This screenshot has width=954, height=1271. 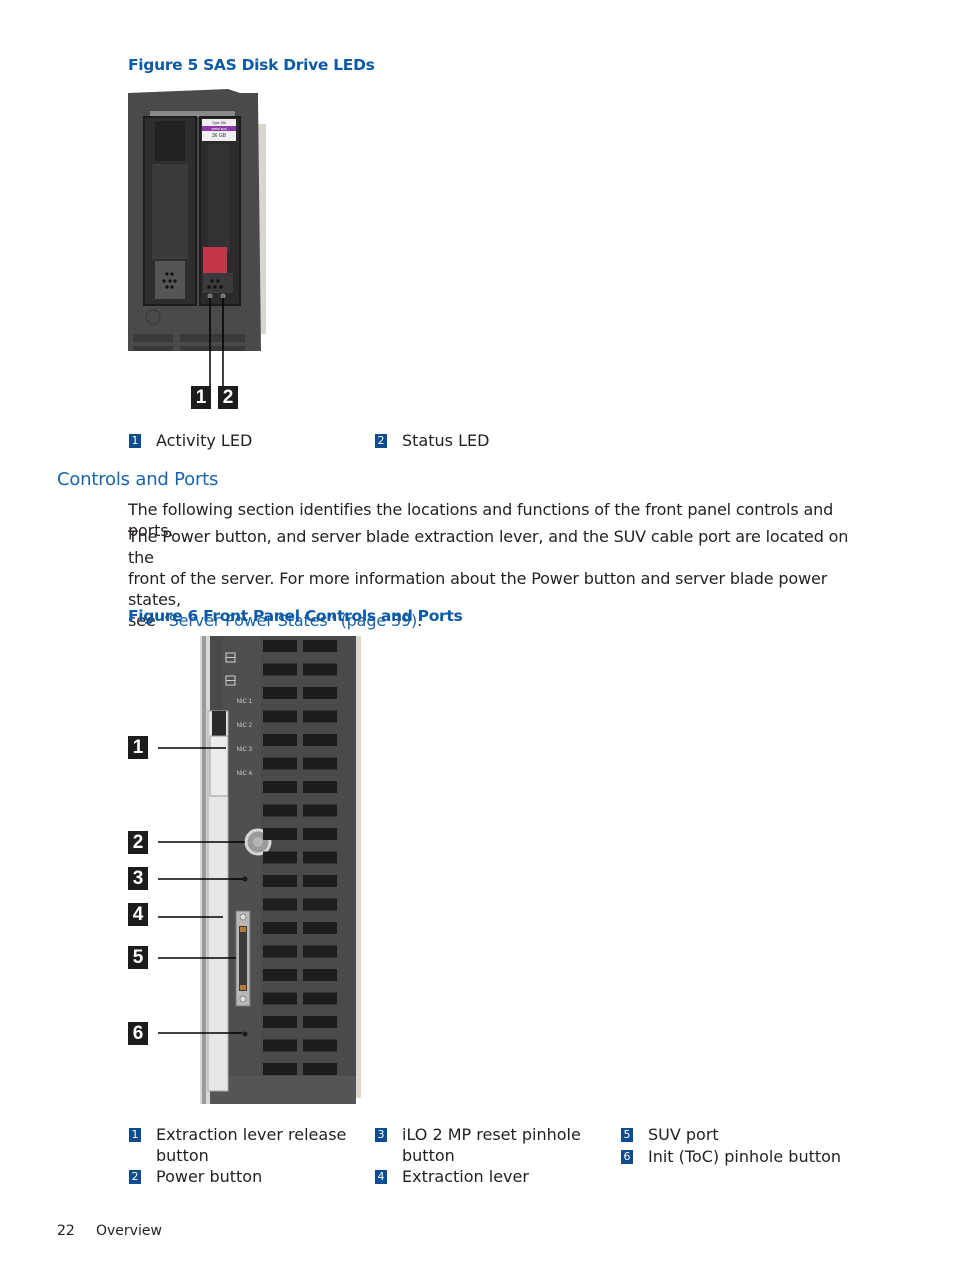 I want to click on legend-item-activity-led: 1 Activity LED, so click(x=190, y=440).